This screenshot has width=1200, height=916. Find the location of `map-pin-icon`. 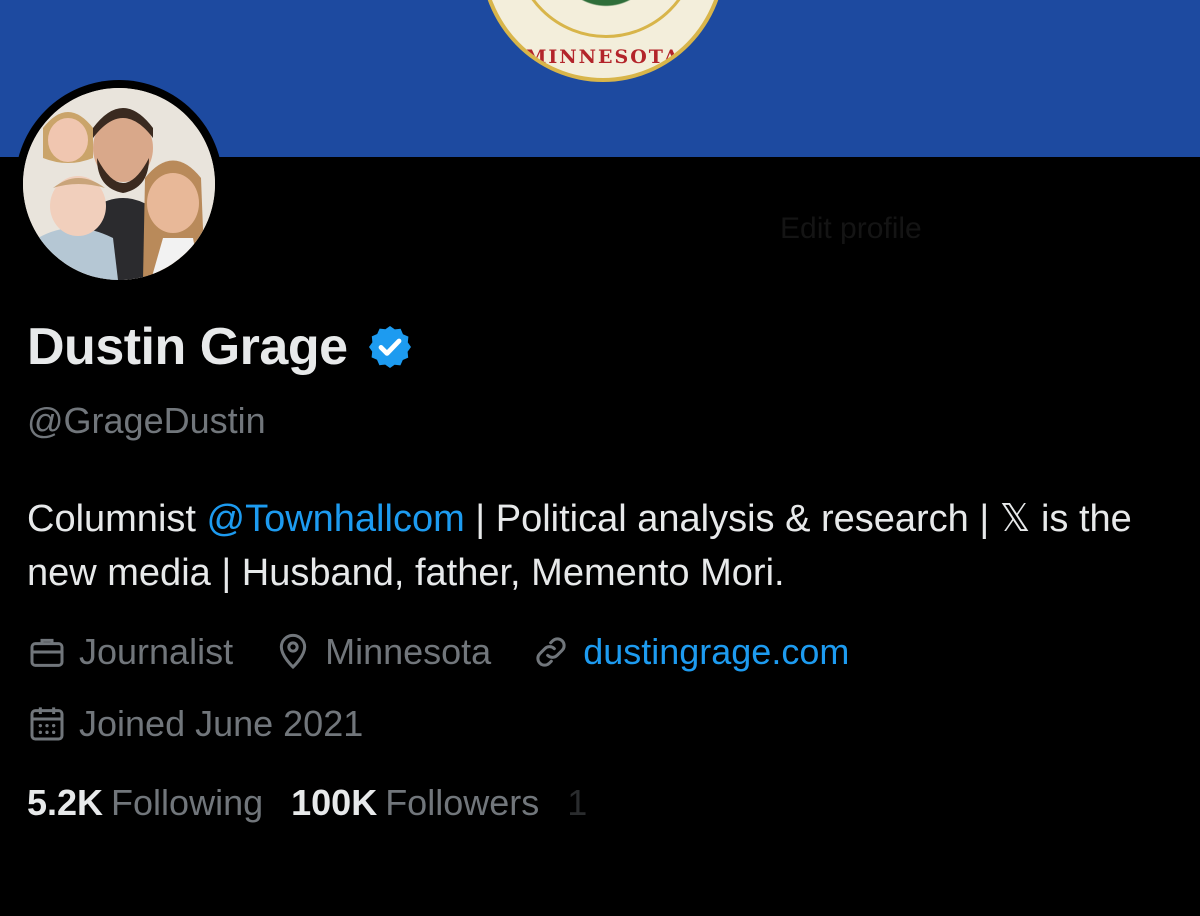

map-pin-icon is located at coordinates (293, 651).